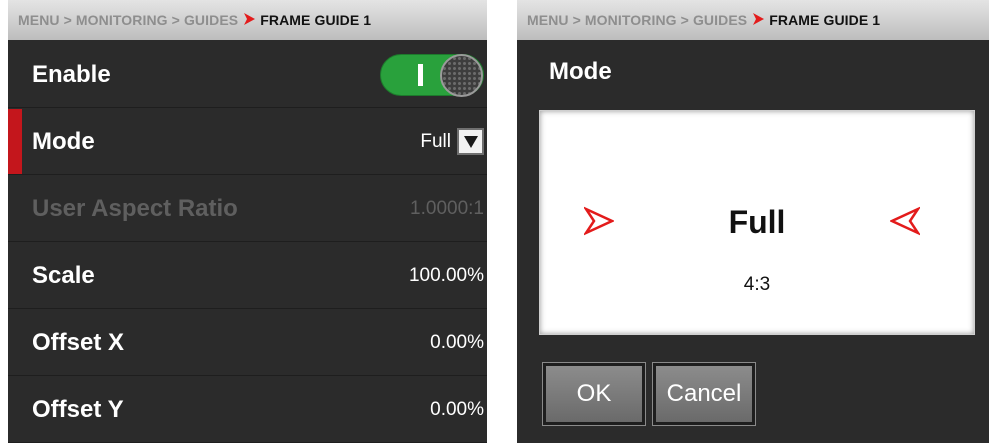  I want to click on offset-x-value: 0.00%, so click(457, 343).